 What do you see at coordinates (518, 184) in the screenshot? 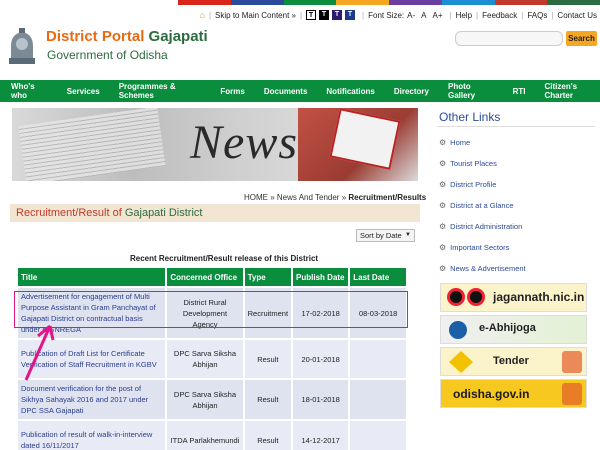
I see `other-link-district-profile: ⚙ District Profile` at bounding box center [518, 184].